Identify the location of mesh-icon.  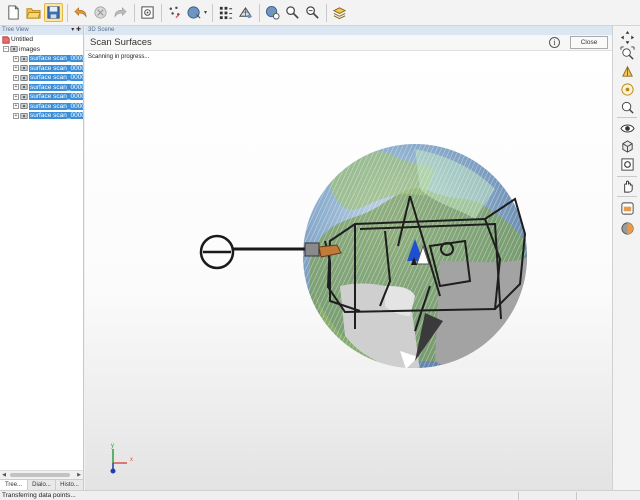
(245, 12).